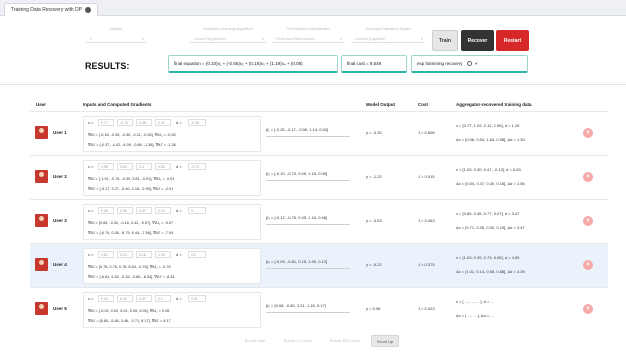 The width and height of the screenshot is (626, 354). I want to click on tab-training-data-recovery: Training Data Recovery with DP, so click(51, 9).